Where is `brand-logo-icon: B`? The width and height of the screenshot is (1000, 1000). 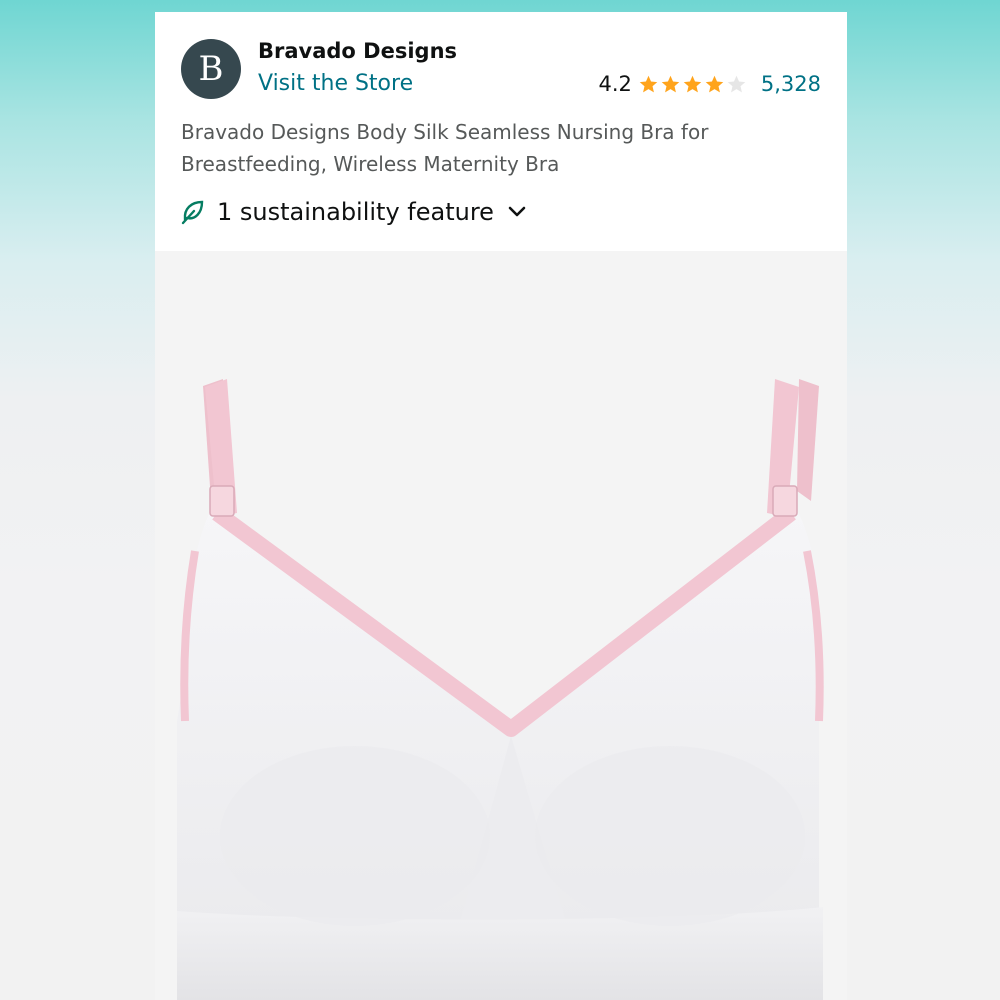
brand-logo-icon: B is located at coordinates (211, 69).